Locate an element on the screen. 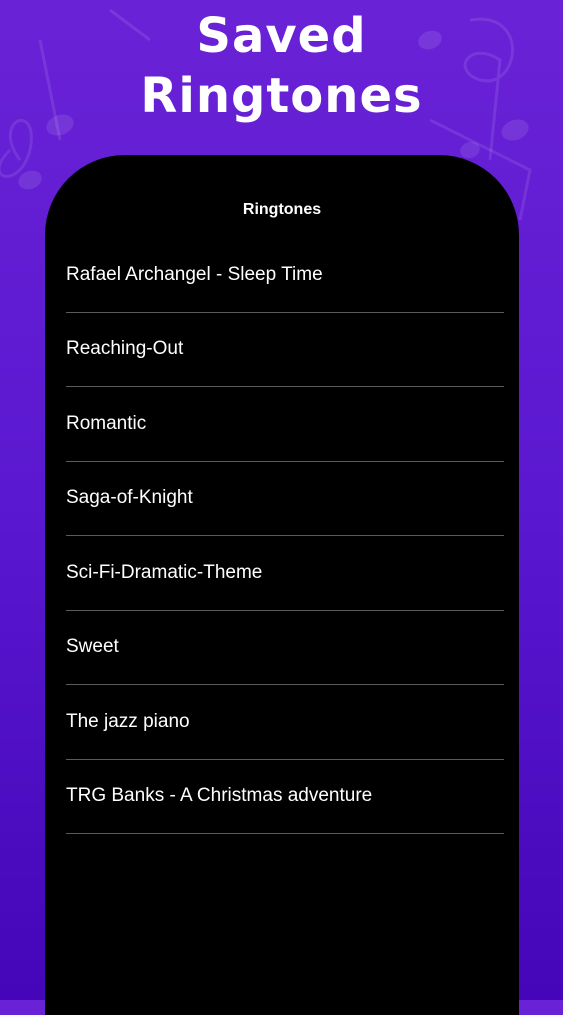 The image size is (563, 1015). hero-title-line1: Saved is located at coordinates (281, 36).